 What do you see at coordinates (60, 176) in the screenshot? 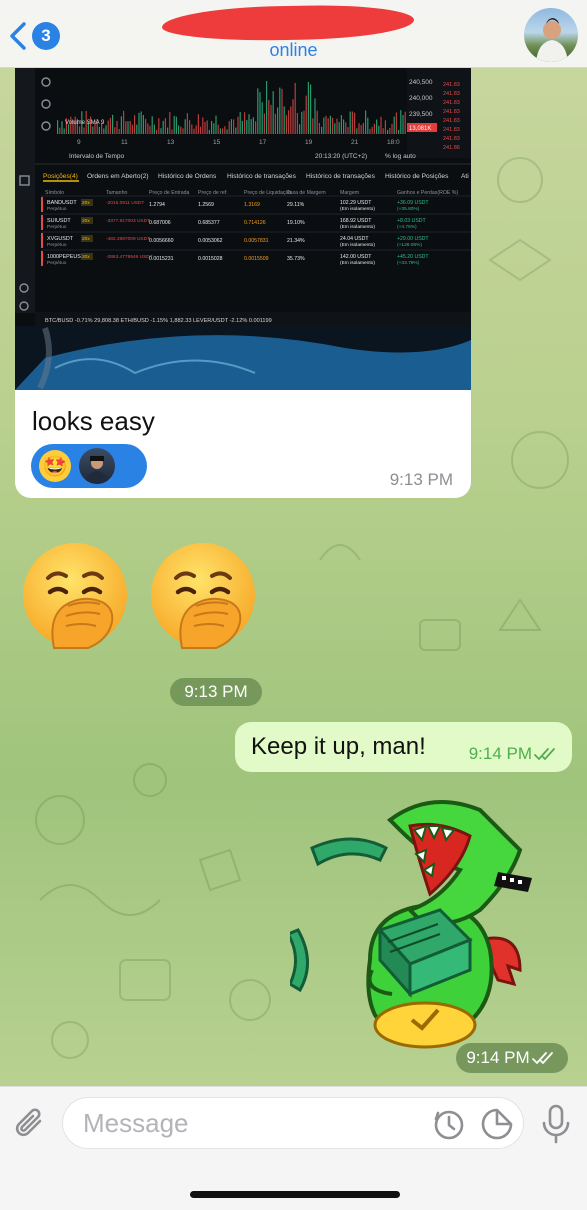
I see `tab-positions: Posições(4)` at bounding box center [60, 176].